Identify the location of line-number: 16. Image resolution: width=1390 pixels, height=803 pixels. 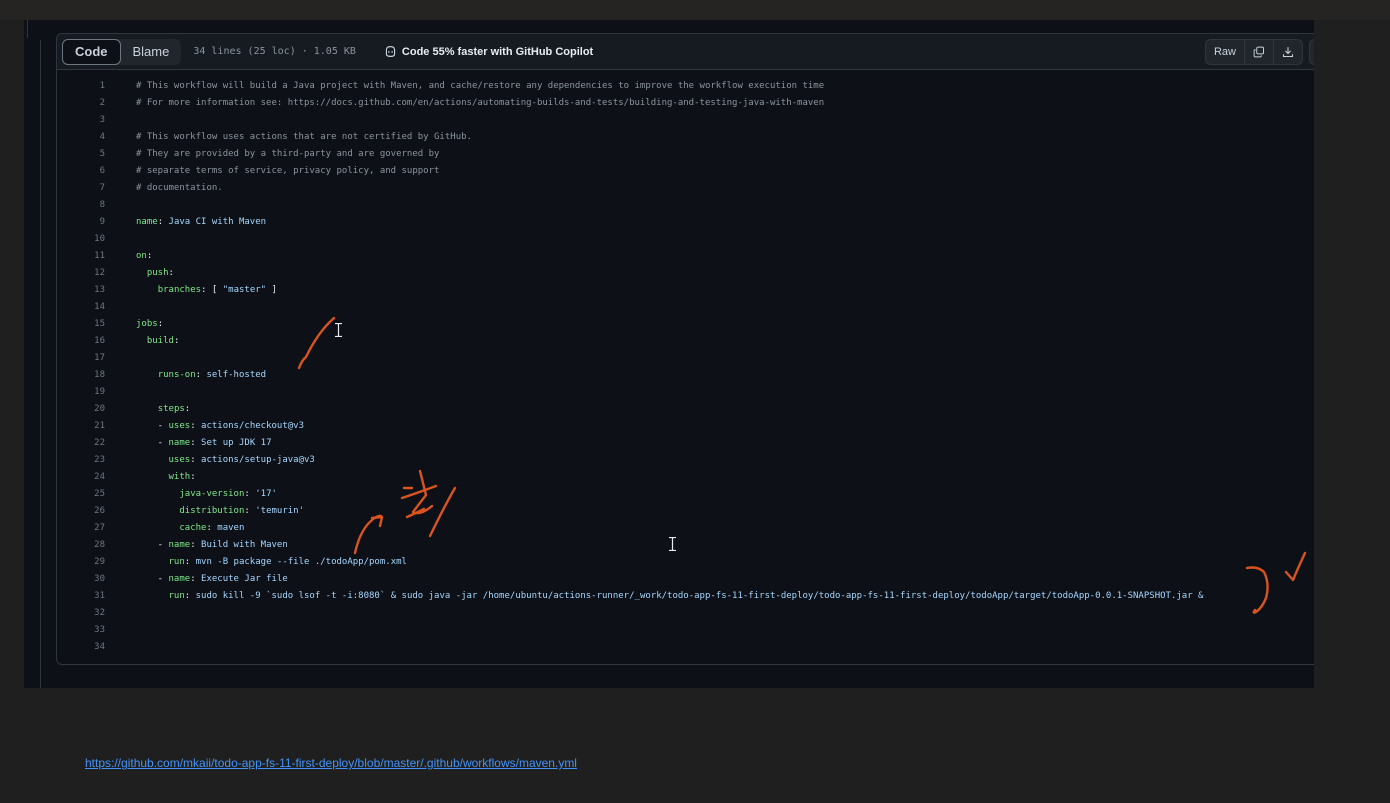
(81, 341).